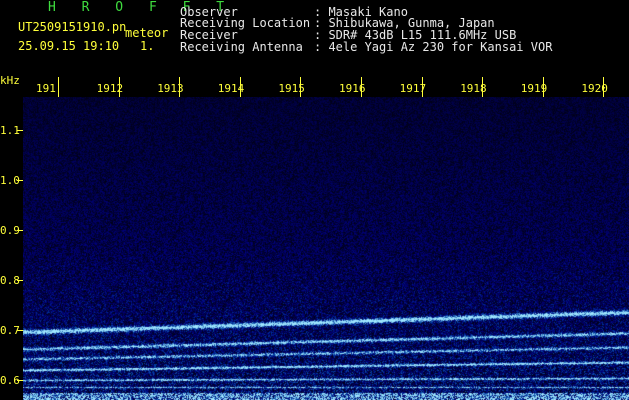  What do you see at coordinates (46, 88) in the screenshot?
I see `x-tick-label: 191` at bounding box center [46, 88].